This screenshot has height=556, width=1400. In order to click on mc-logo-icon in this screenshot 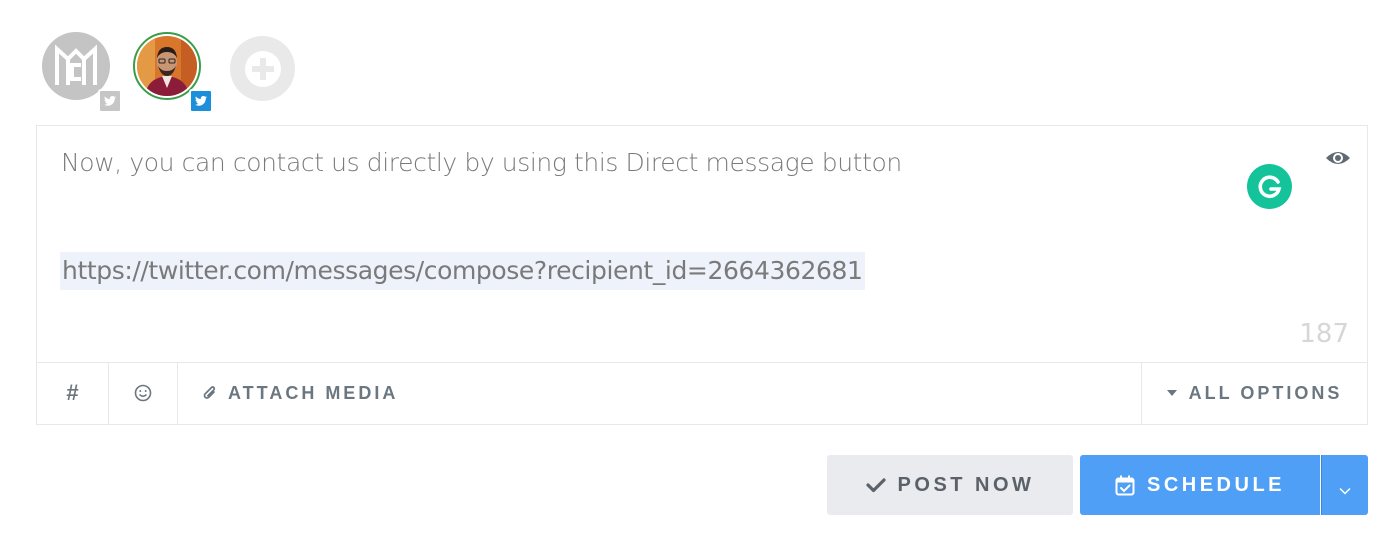, I will do `click(76, 64)`.